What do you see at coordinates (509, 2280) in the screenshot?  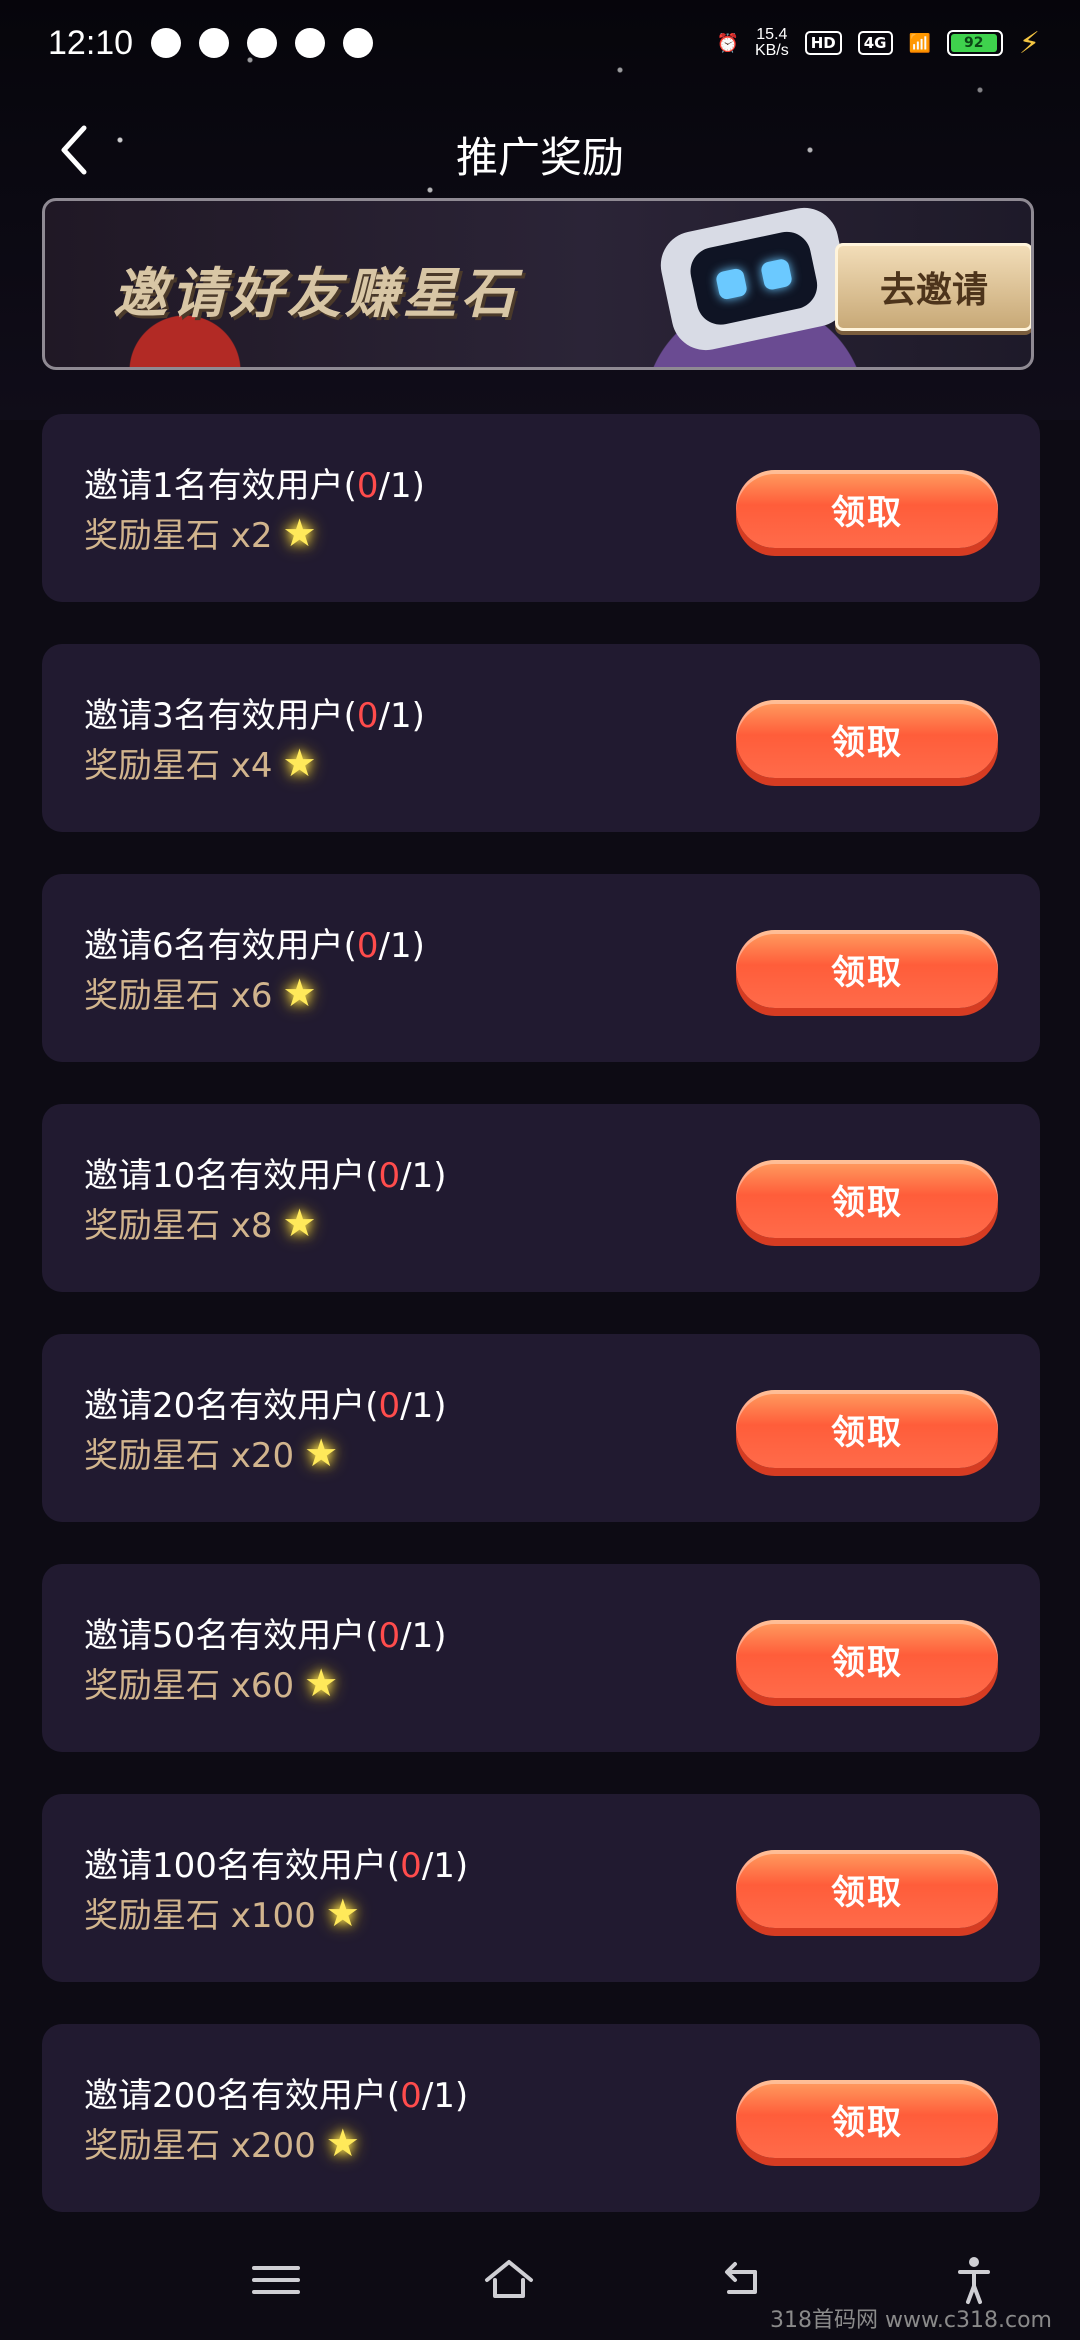 I see `home-icon` at bounding box center [509, 2280].